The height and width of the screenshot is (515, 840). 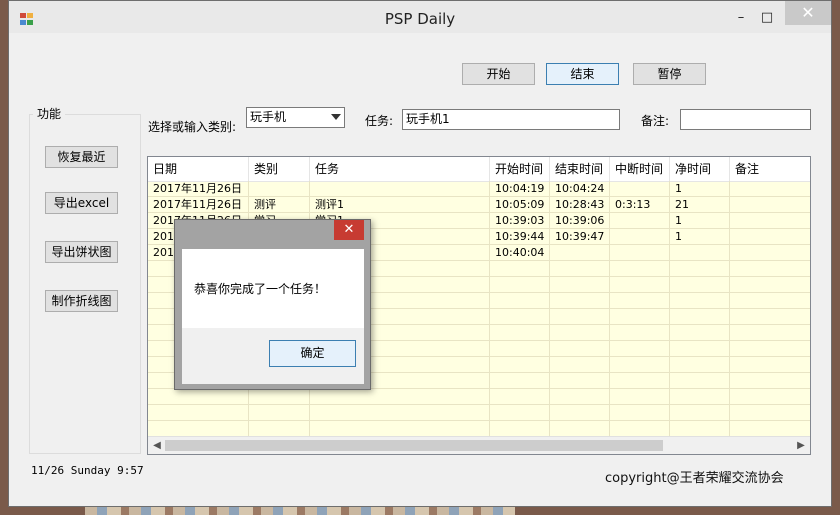 I want to click on column-header-note: 备注, so click(x=770, y=169).